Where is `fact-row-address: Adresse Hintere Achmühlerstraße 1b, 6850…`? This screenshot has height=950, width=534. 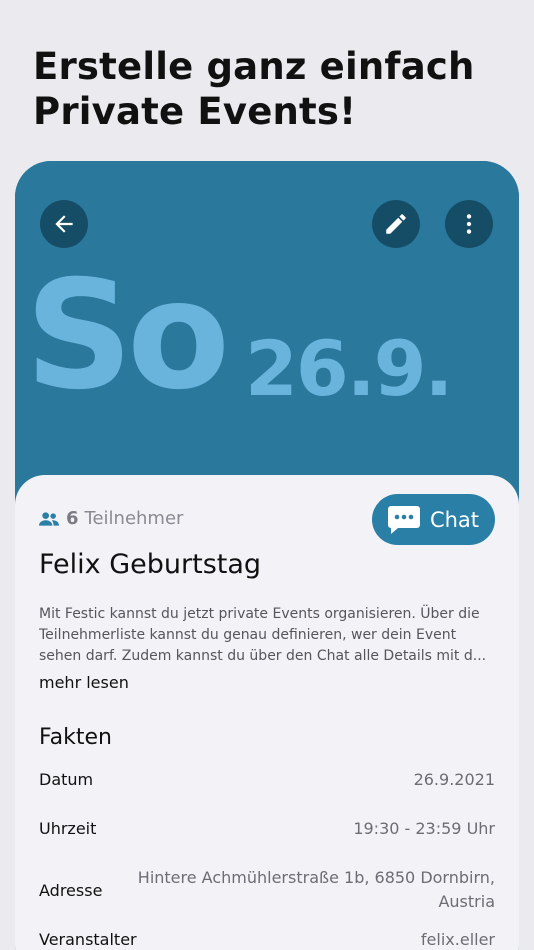 fact-row-address: Adresse Hintere Achmühlerstraße 1b, 6850… is located at coordinates (267, 890).